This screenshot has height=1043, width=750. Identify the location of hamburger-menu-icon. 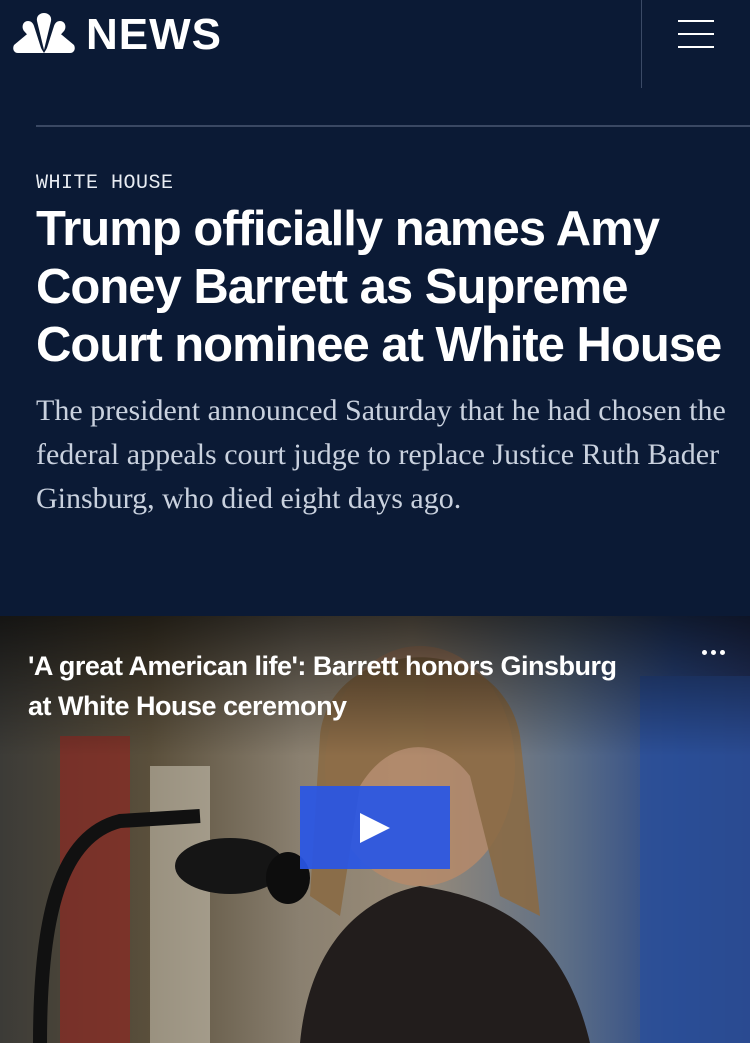
(696, 35).